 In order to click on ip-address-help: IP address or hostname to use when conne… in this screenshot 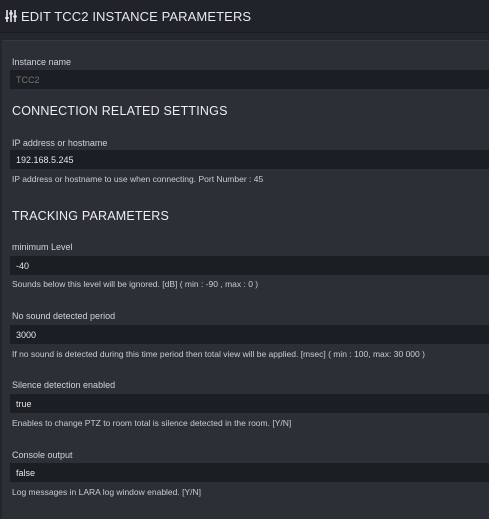, I will do `click(138, 179)`.